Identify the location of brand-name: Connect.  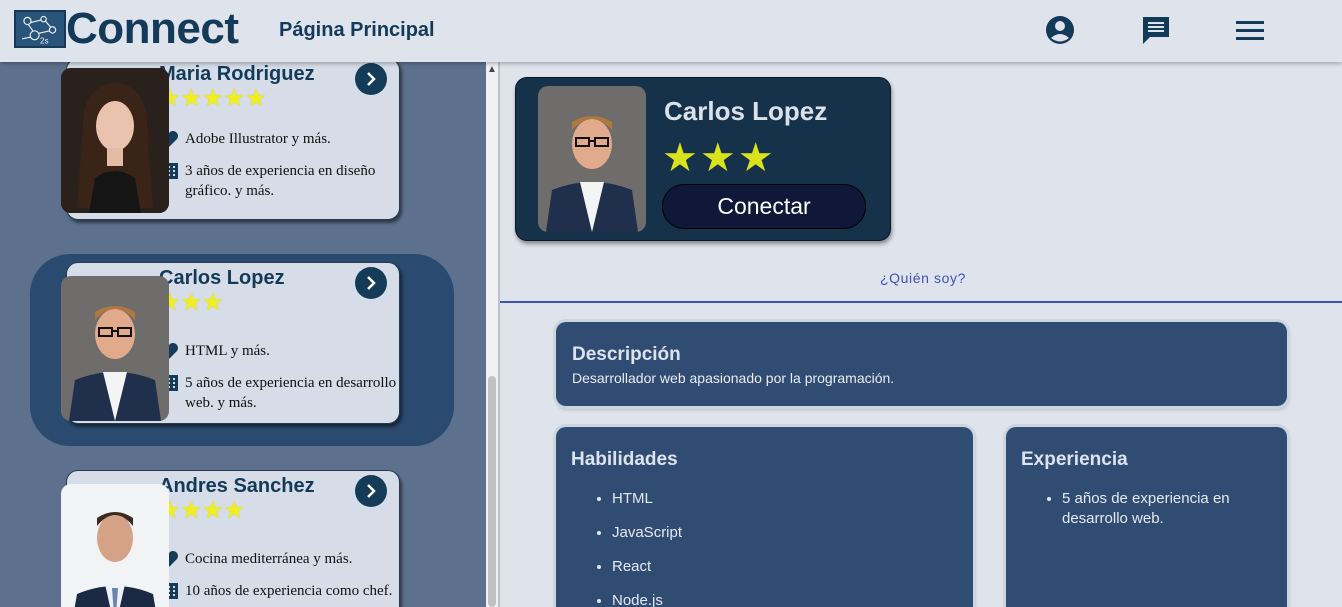
(152, 29).